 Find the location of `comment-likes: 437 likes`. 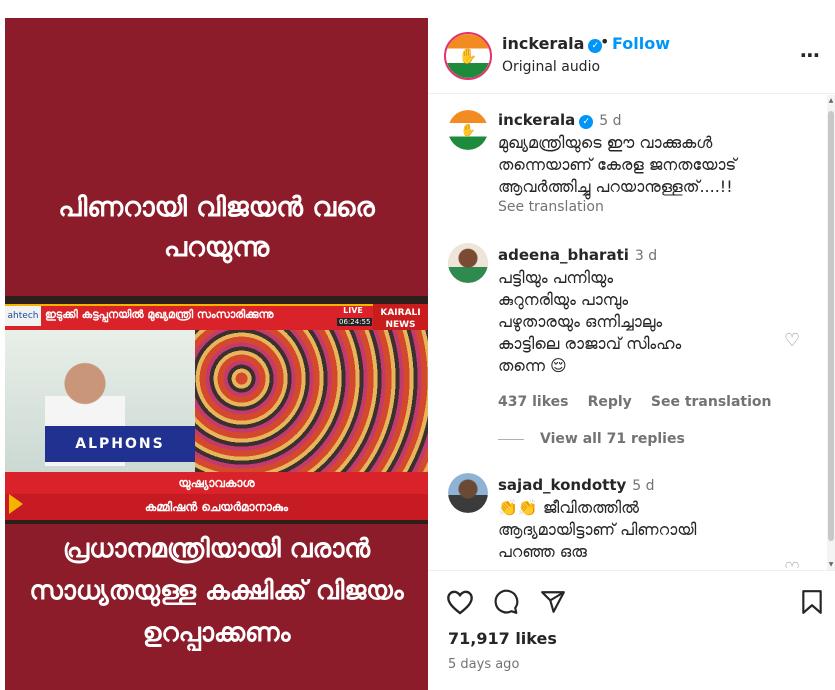

comment-likes: 437 likes is located at coordinates (533, 402).